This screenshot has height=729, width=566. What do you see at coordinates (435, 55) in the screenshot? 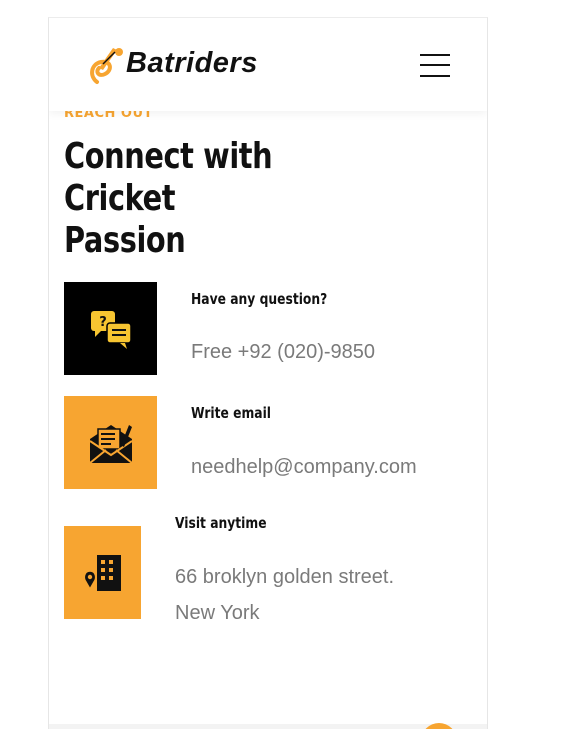
I see `menu-icon` at bounding box center [435, 55].